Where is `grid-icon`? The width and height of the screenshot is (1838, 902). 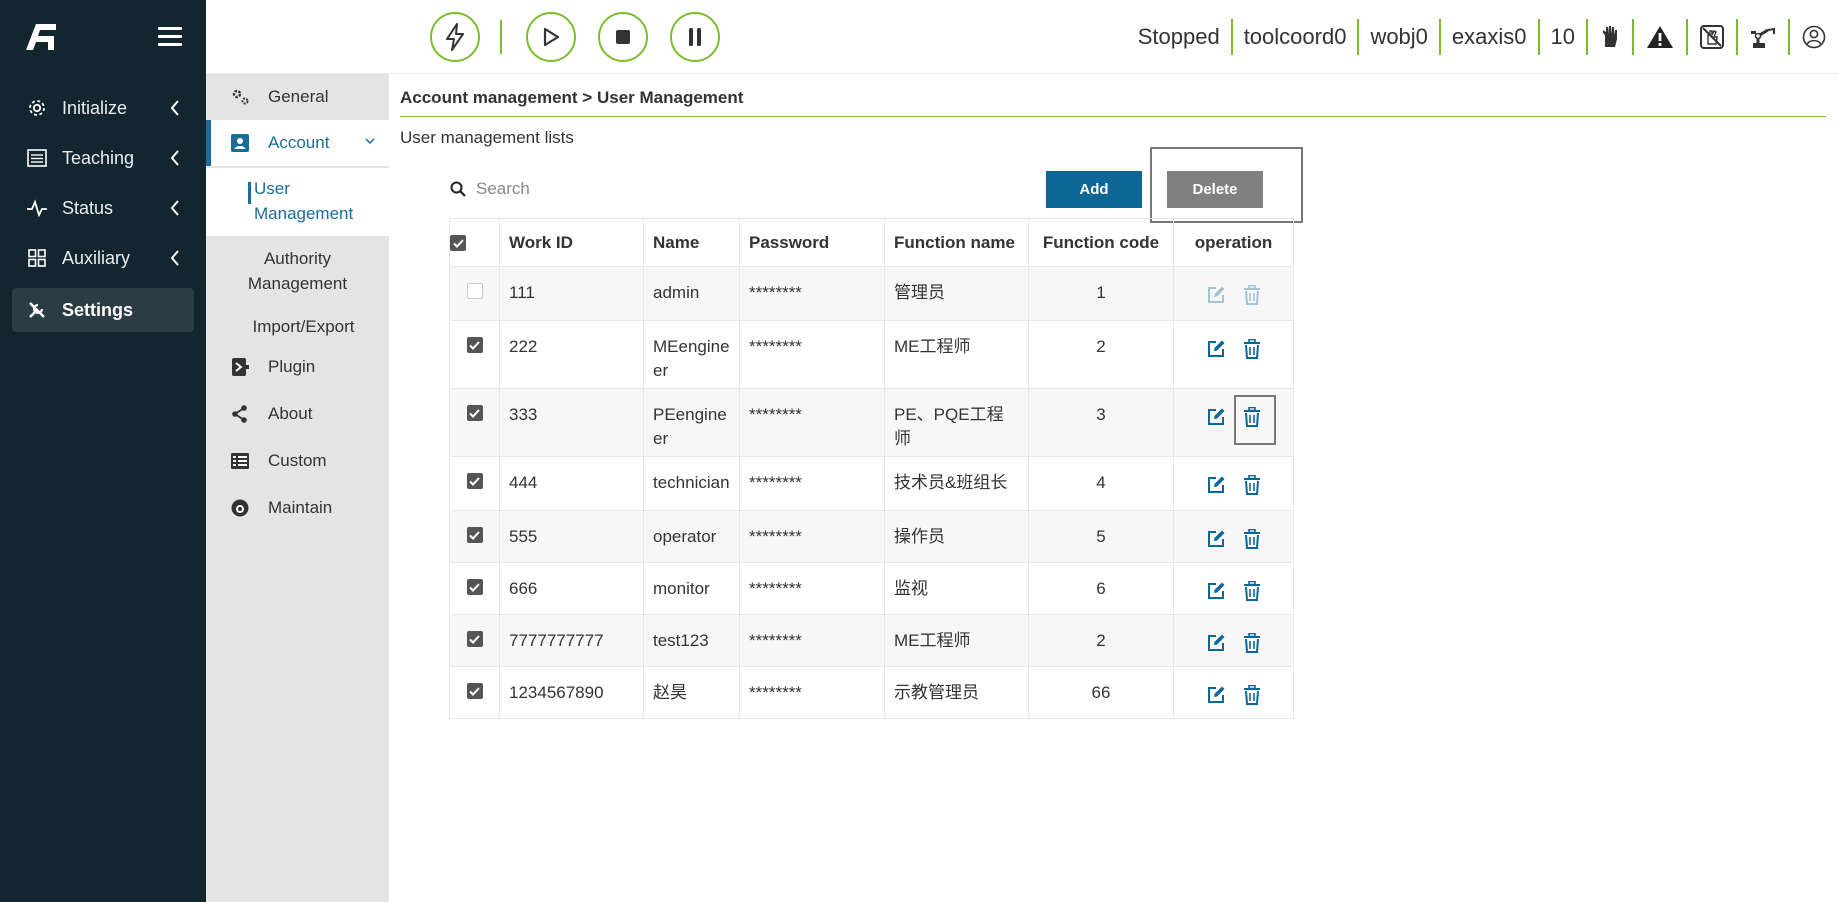 grid-icon is located at coordinates (37, 258).